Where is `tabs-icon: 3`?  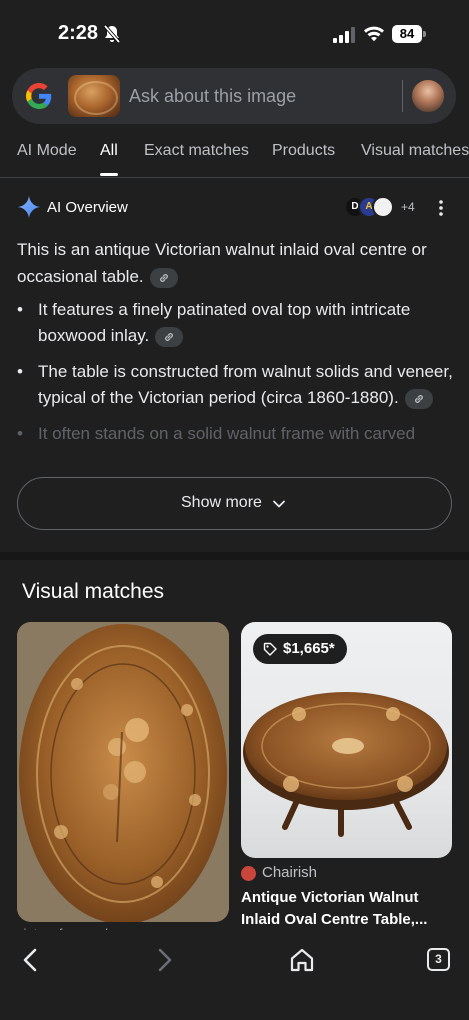 tabs-icon: 3 is located at coordinates (438, 959).